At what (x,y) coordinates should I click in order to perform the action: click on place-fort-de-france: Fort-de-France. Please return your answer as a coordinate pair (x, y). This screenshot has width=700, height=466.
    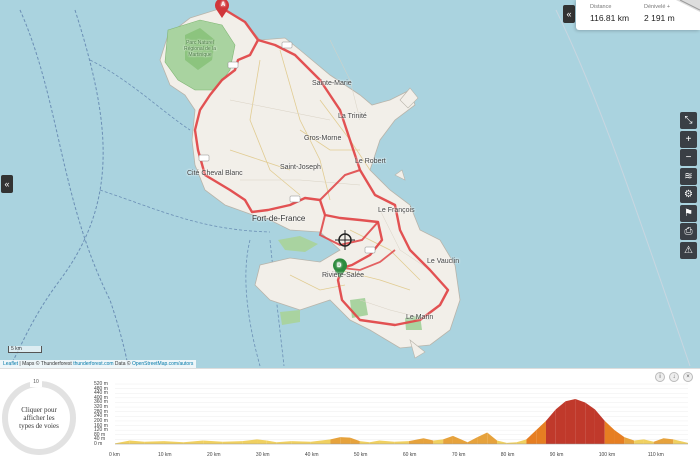
    Looking at the image, I should click on (279, 218).